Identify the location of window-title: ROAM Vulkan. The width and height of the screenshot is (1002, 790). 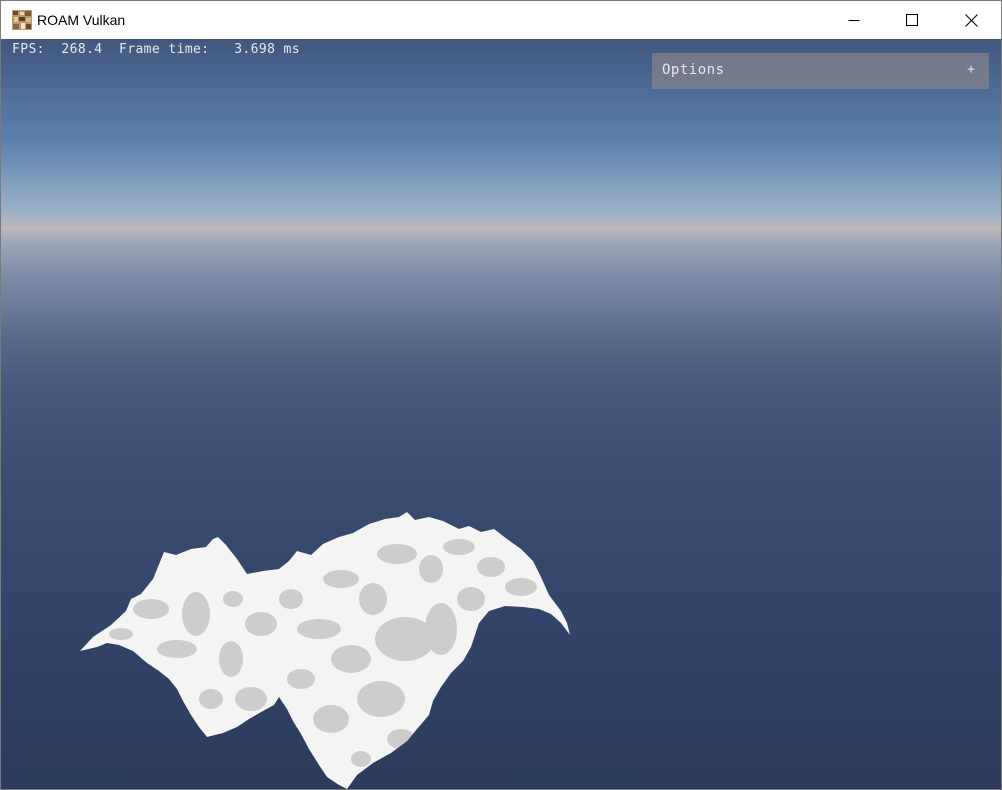
(81, 20).